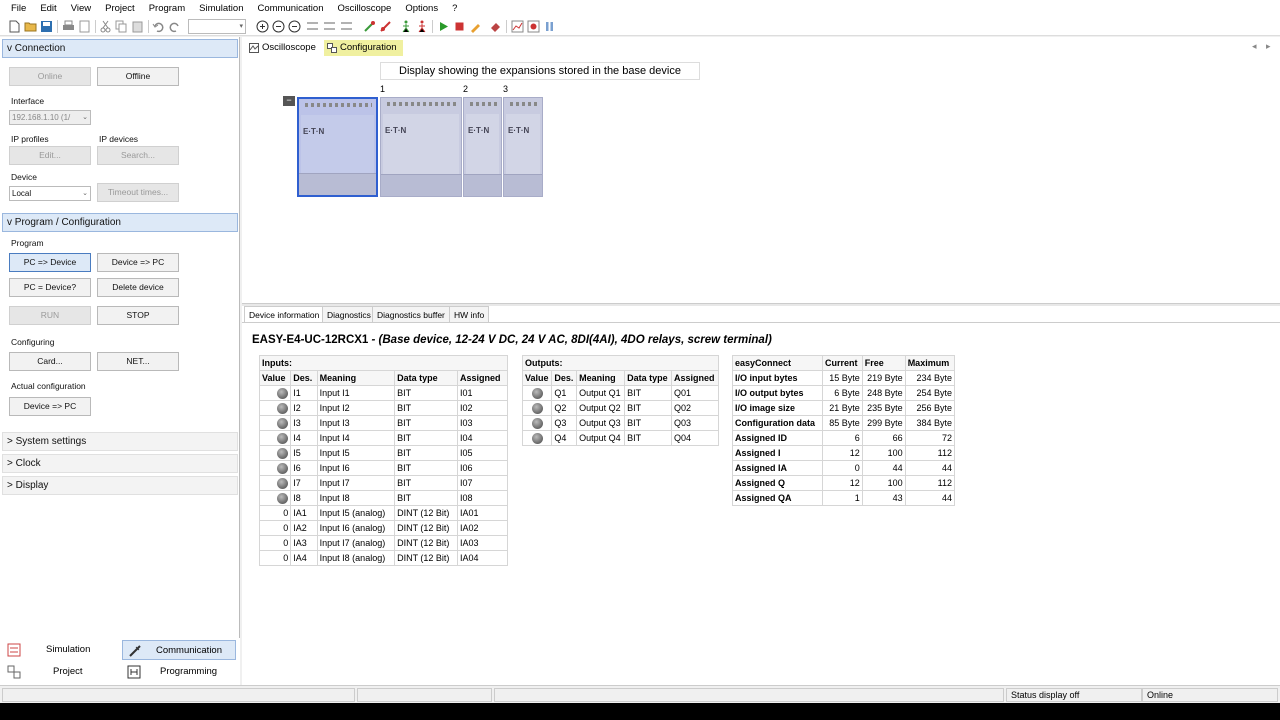 This screenshot has height=720, width=1280. I want to click on expansion-module-1: E·T·N, so click(421, 147).